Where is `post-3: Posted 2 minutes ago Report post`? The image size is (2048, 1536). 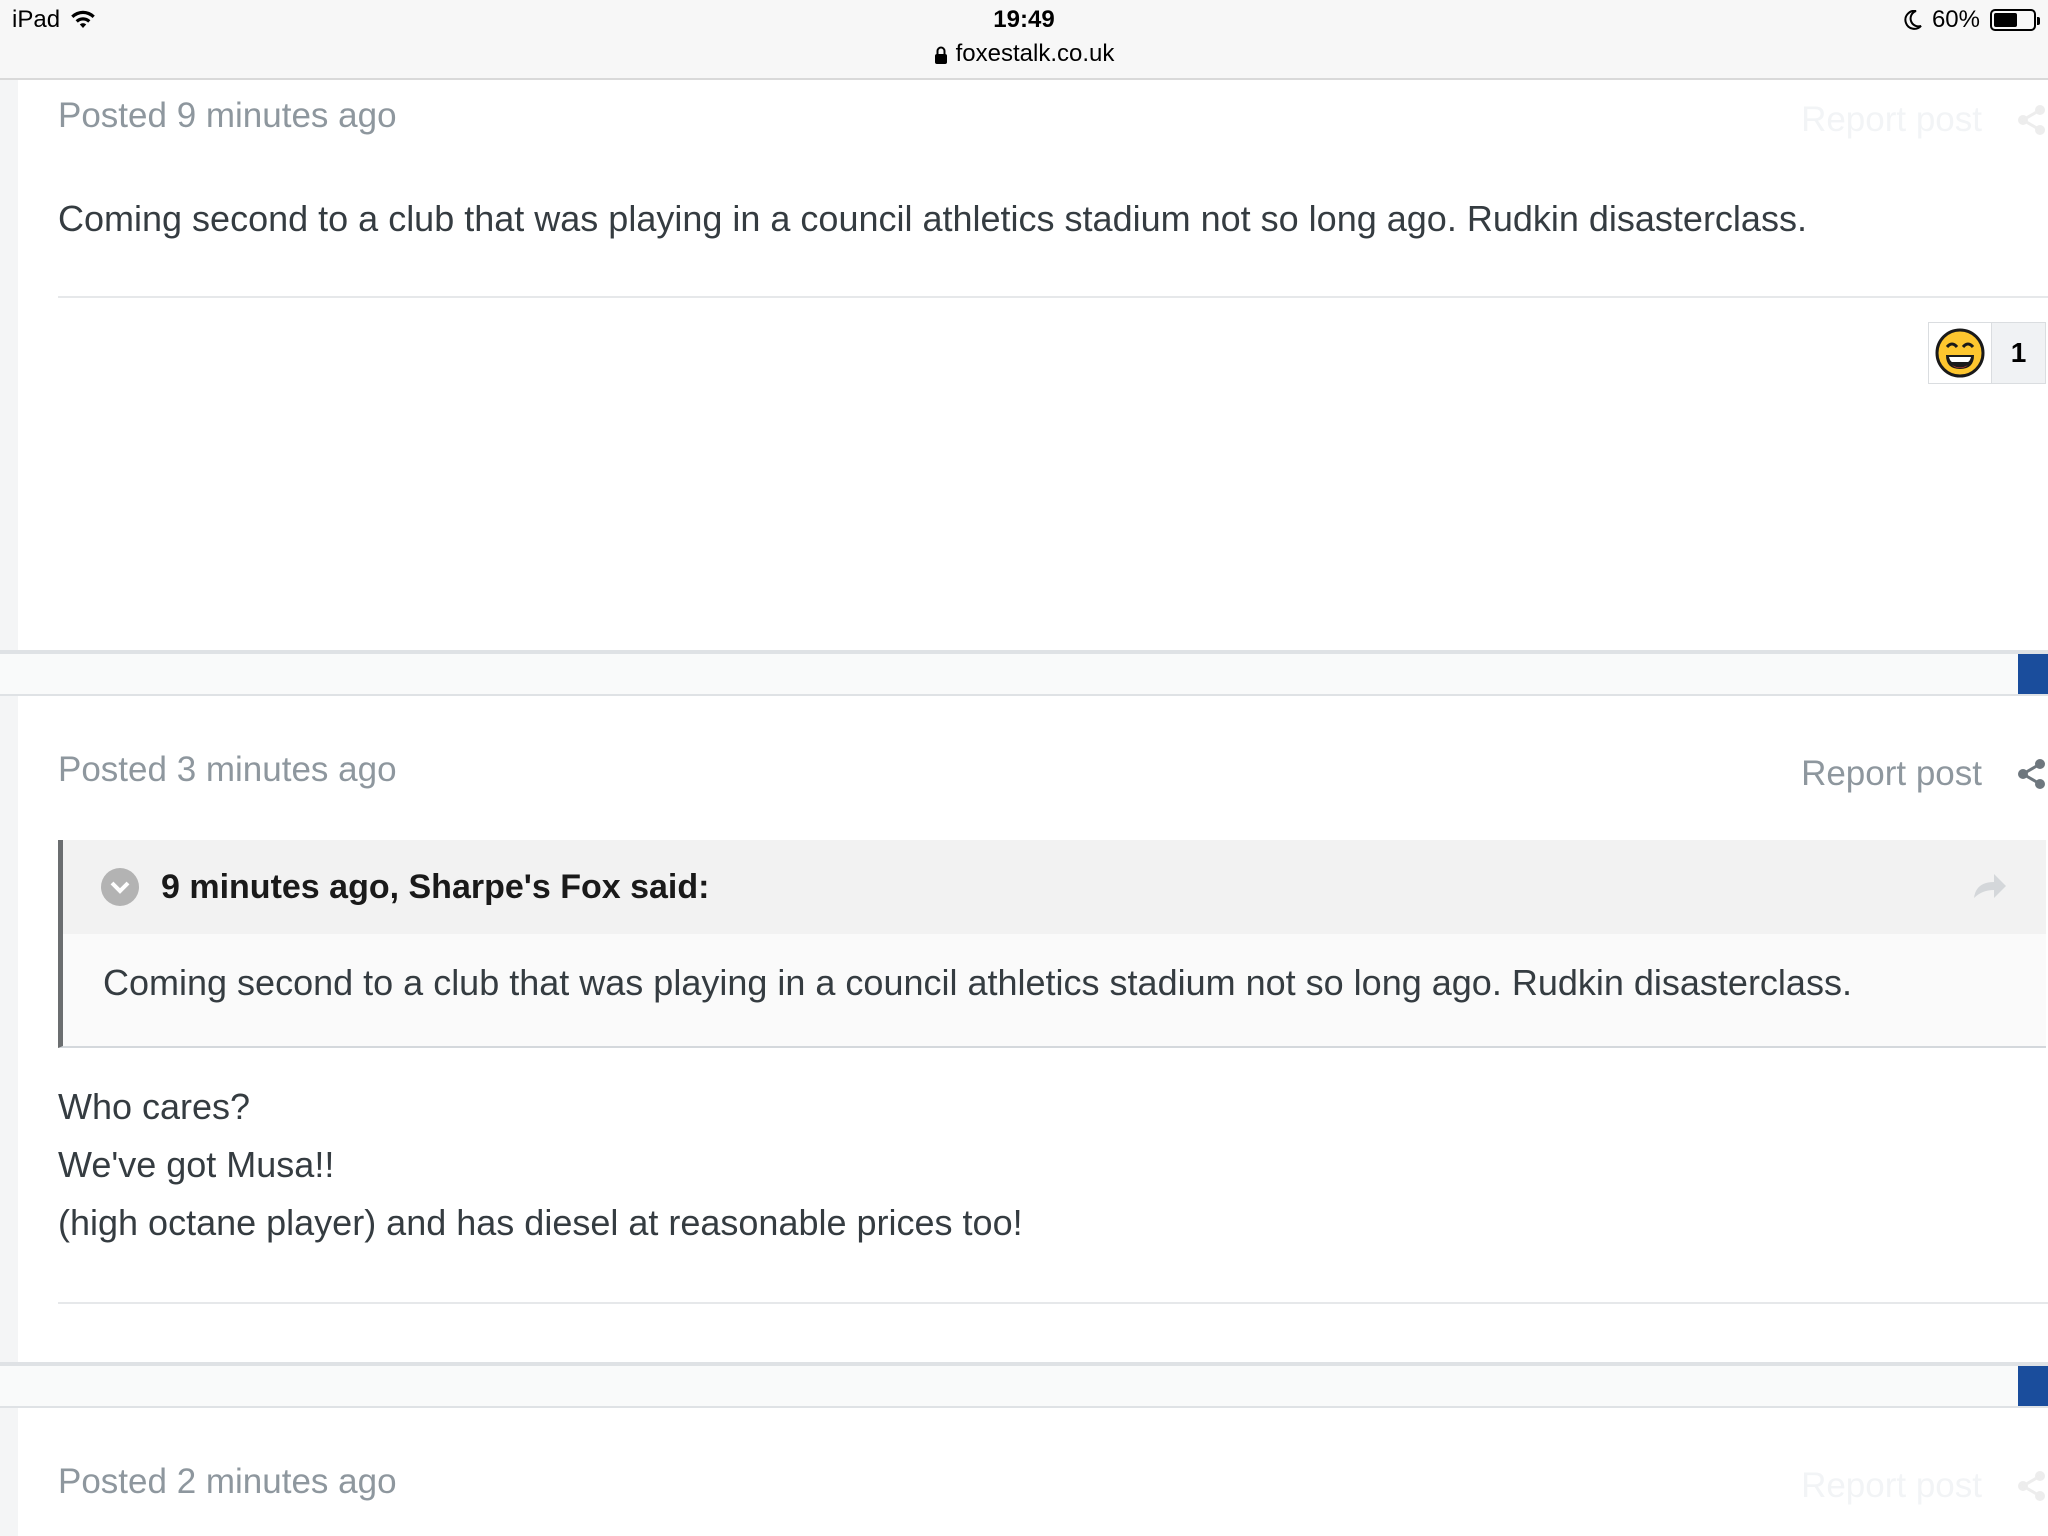 post-3: Posted 2 minutes ago Report post is located at coordinates (1024, 1472).